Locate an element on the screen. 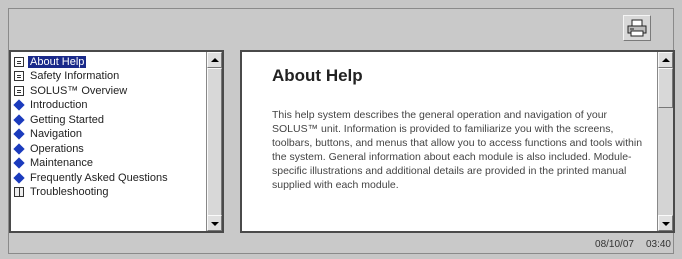  toc-scroll-up-button is located at coordinates (214, 60).